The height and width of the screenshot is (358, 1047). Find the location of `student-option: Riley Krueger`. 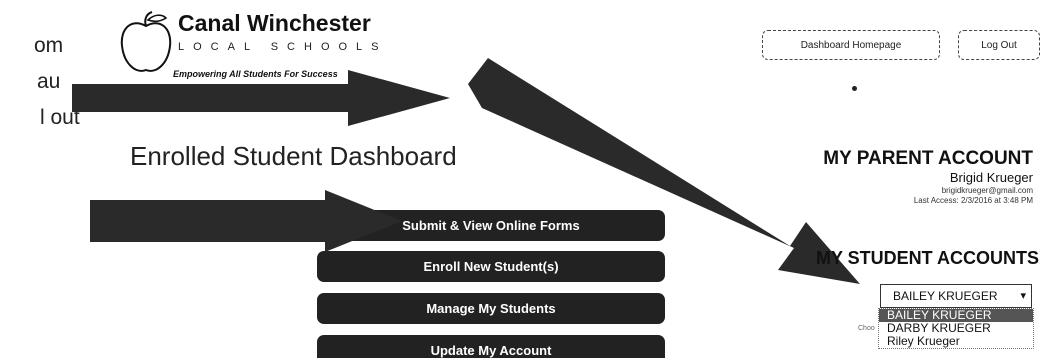

student-option: Riley Krueger is located at coordinates (956, 341).